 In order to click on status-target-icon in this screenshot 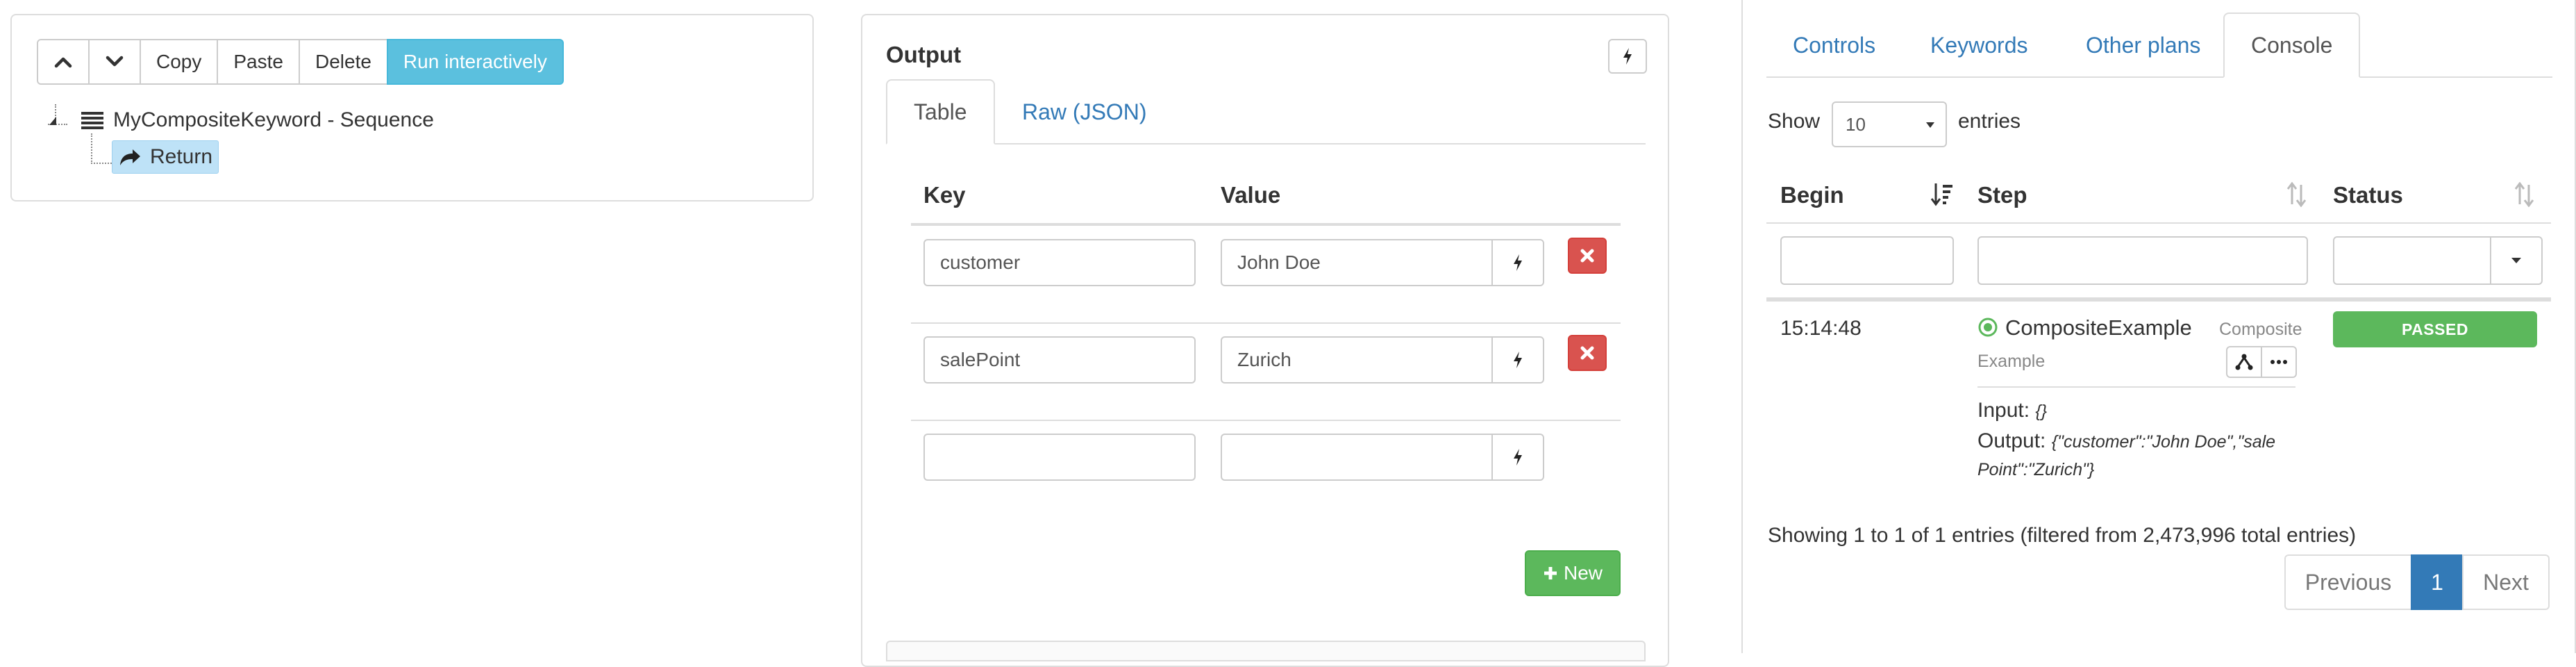, I will do `click(1988, 327)`.